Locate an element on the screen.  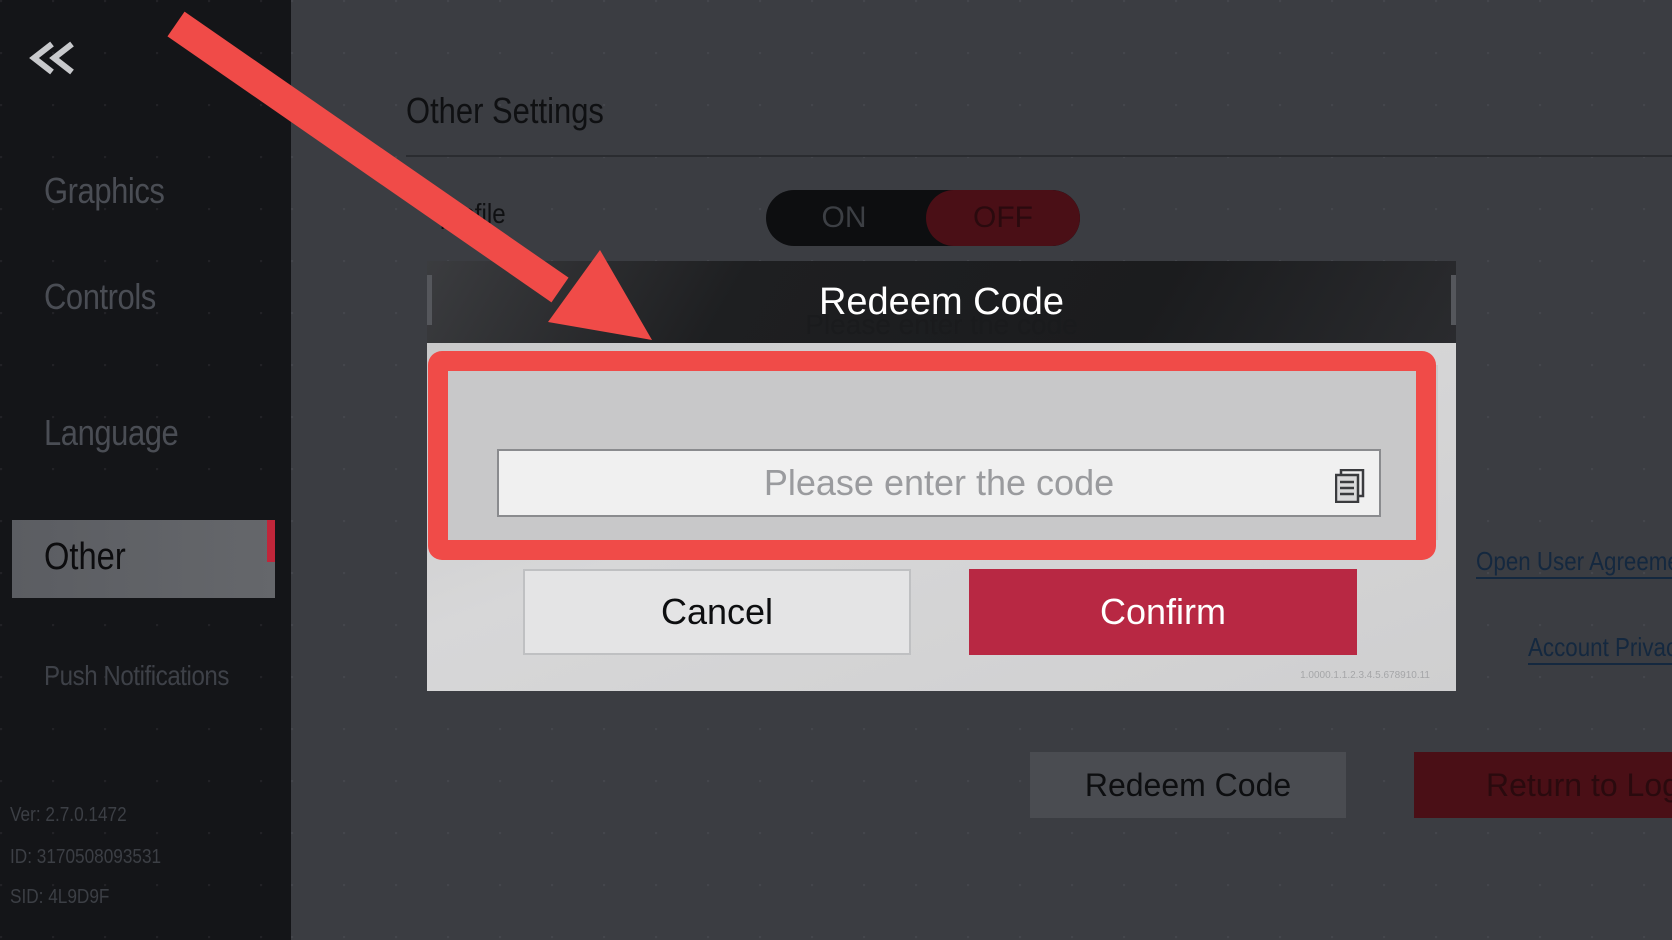
return-to-login-button: Return to Login is located at coordinates (1543, 785).